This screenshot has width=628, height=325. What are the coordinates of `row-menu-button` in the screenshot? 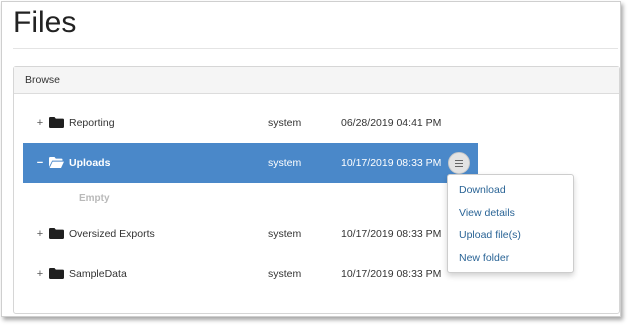 It's located at (459, 163).